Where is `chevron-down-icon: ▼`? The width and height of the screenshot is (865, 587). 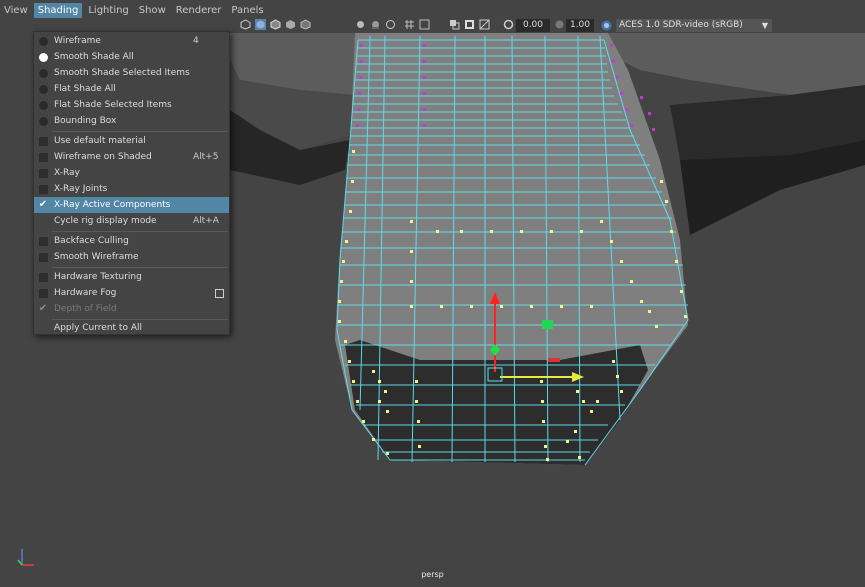
chevron-down-icon: ▼ is located at coordinates (764, 25).